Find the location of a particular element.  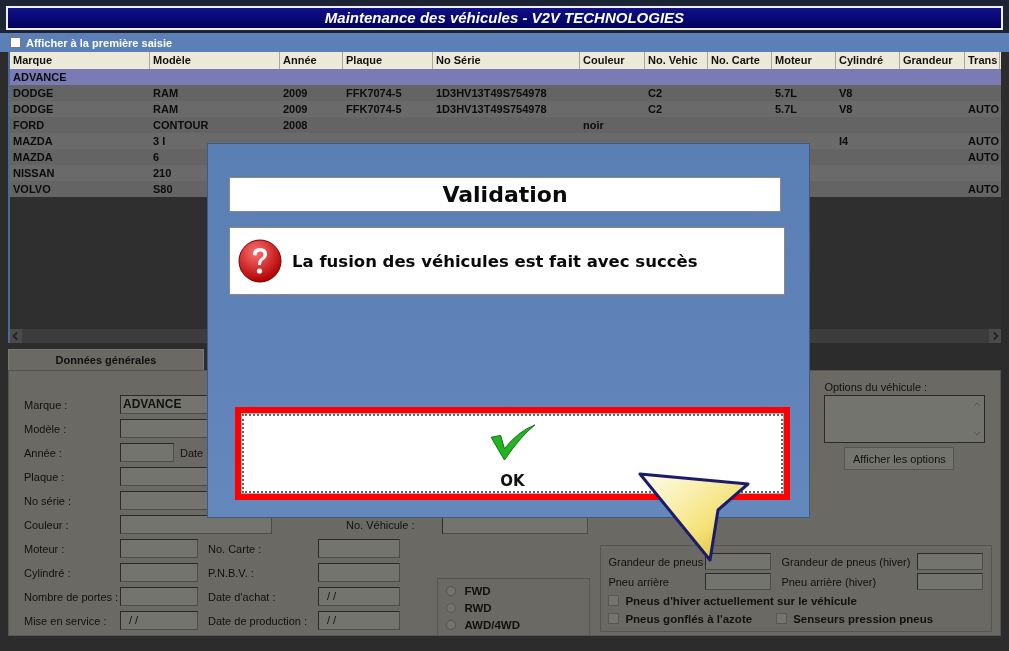

checkbox-label: Pneus gonflés à l'azote is located at coordinates (689, 618).